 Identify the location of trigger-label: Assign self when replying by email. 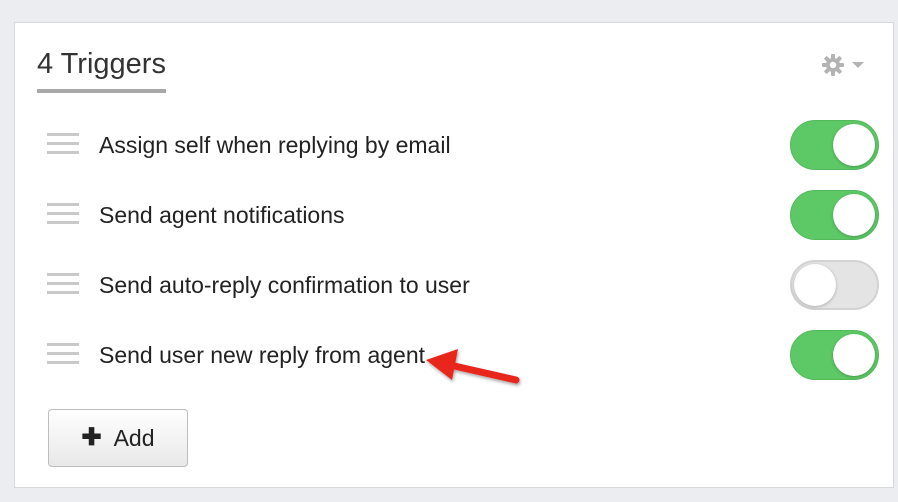
(275, 145).